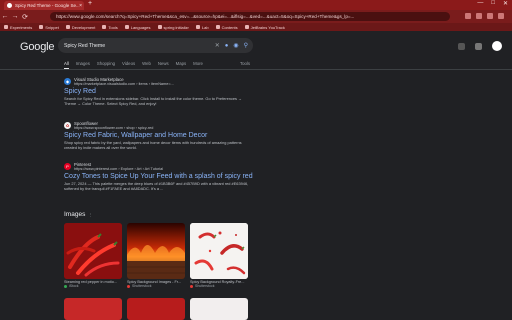  Describe the element at coordinates (461, 46) in the screenshot. I see `labs-icon` at that location.